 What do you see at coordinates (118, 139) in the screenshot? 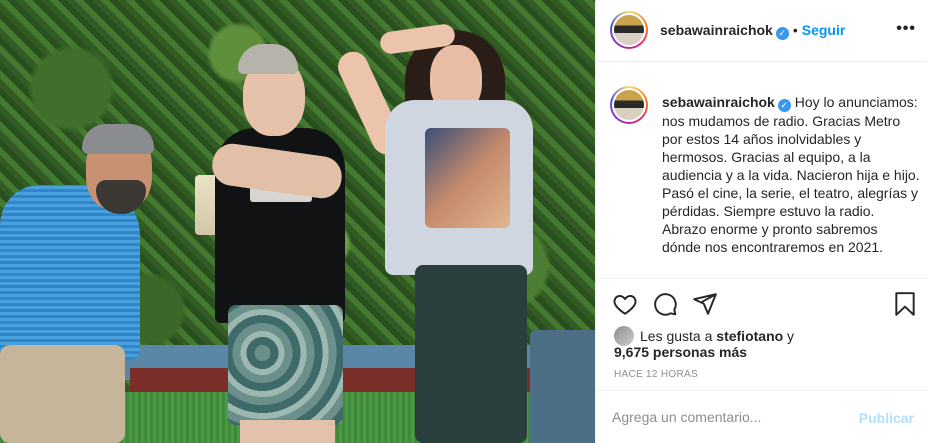
I see `person-left-hair` at bounding box center [118, 139].